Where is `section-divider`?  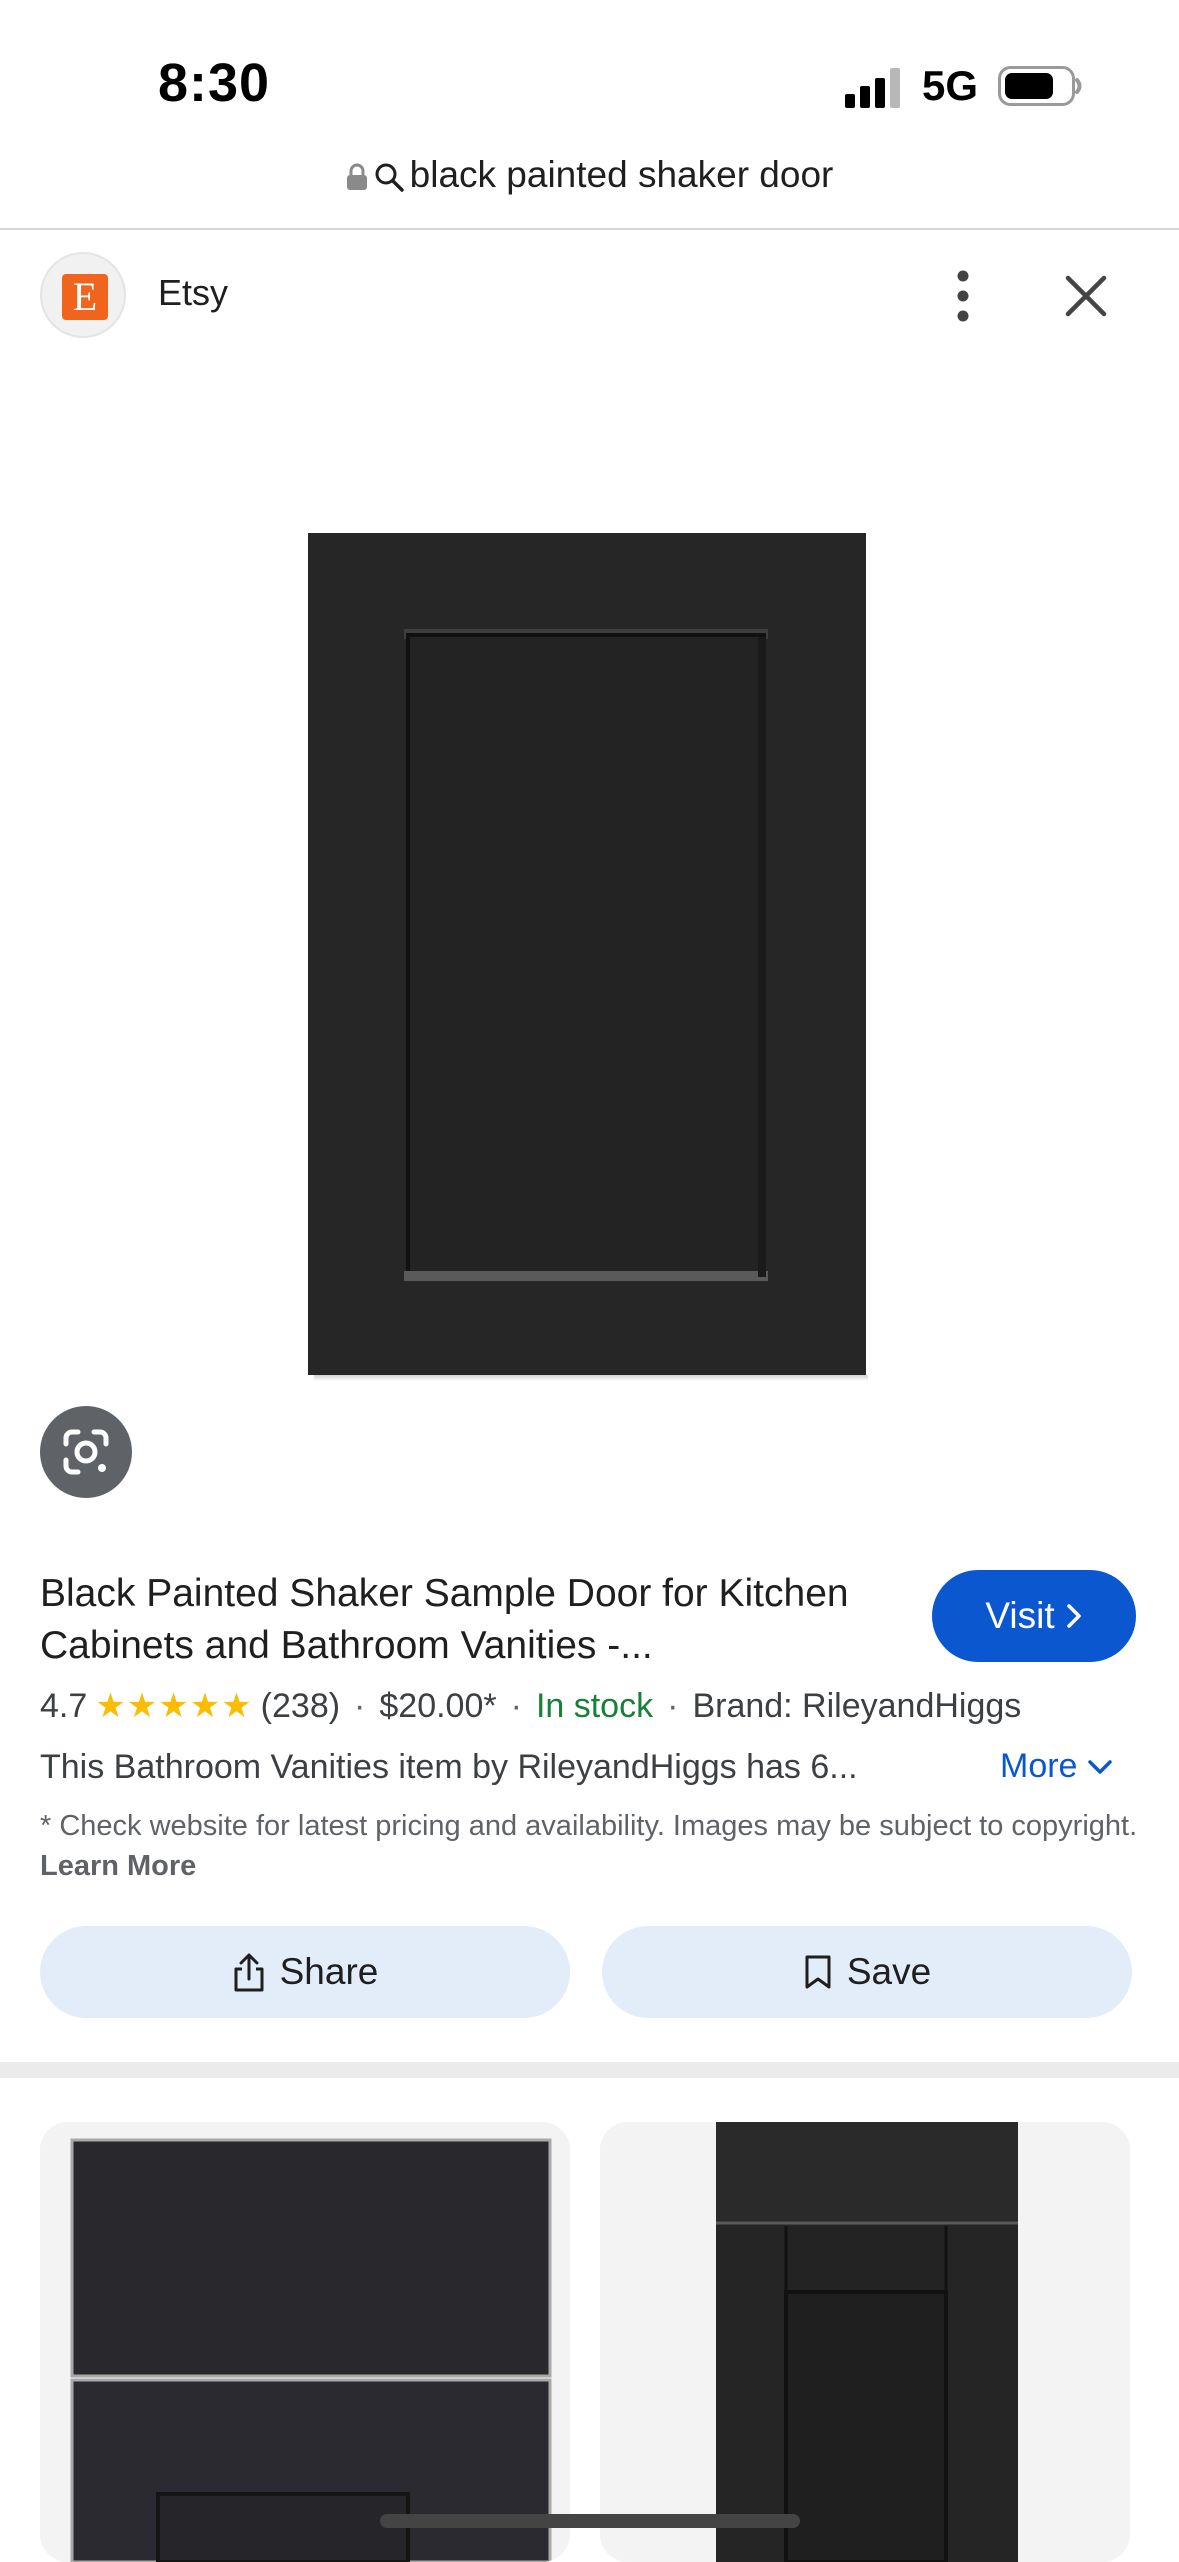 section-divider is located at coordinates (589, 2070).